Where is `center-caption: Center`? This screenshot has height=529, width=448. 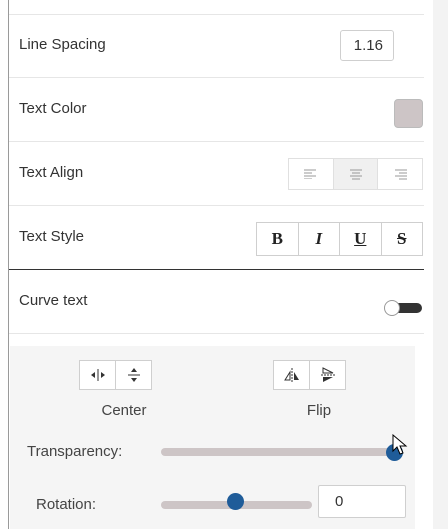 center-caption: Center is located at coordinates (124, 410).